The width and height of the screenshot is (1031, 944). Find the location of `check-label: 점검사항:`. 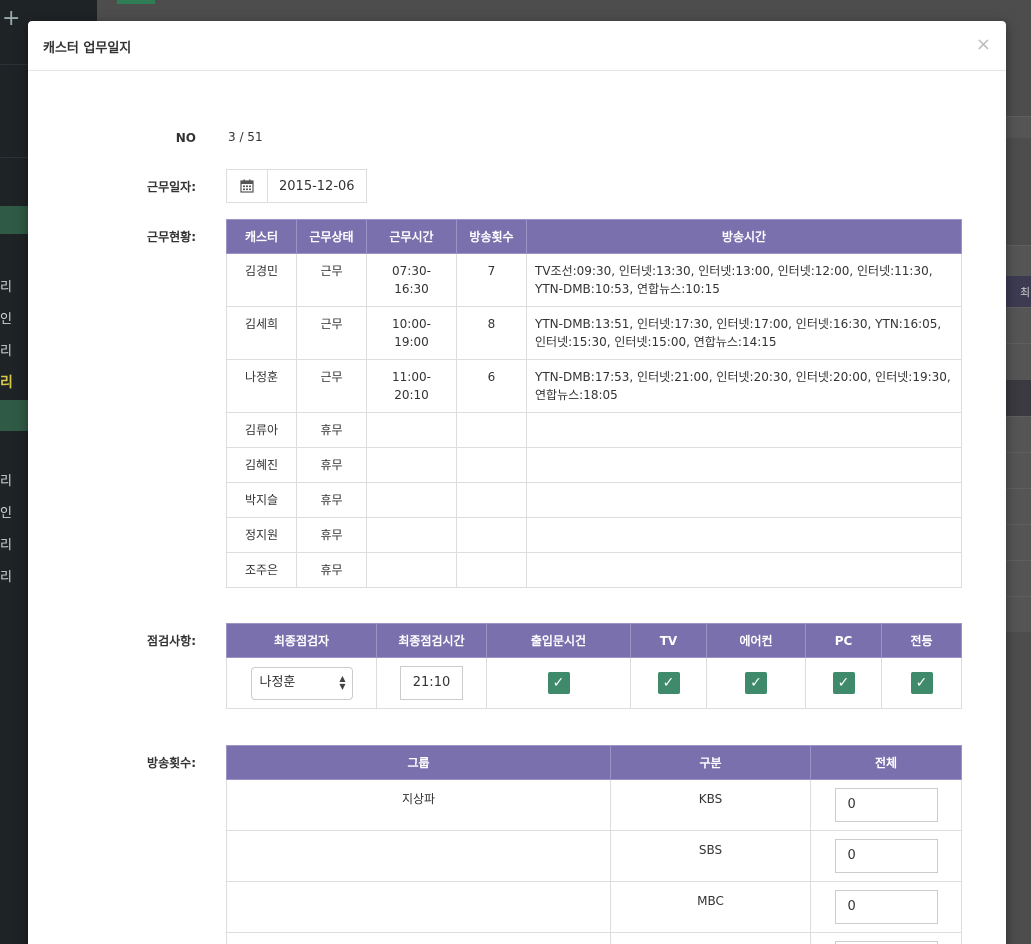

check-label: 점검사항: is located at coordinates (171, 641).